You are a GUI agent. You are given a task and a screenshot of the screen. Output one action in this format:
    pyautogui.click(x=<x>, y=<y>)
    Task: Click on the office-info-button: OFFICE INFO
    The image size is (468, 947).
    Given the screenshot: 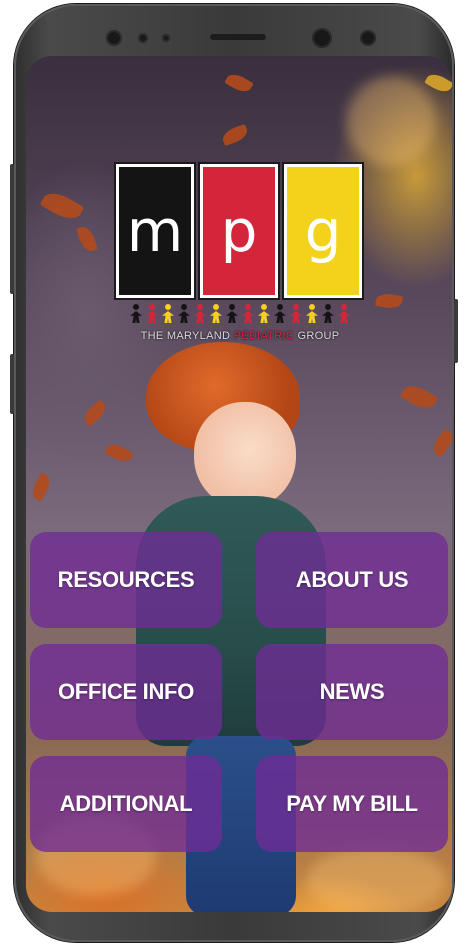 What is the action you would take?
    pyautogui.click(x=126, y=692)
    